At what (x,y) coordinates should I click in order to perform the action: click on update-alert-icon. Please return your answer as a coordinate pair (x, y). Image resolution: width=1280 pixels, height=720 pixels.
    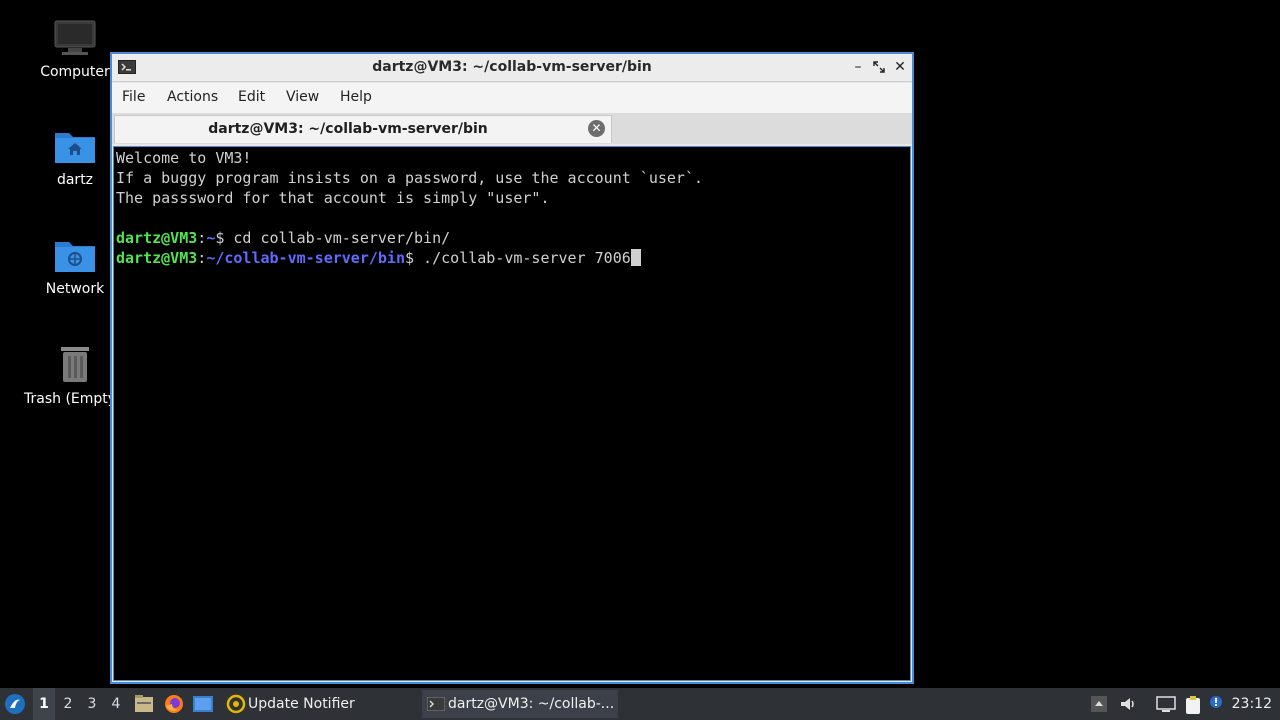
    Looking at the image, I should click on (1216, 704).